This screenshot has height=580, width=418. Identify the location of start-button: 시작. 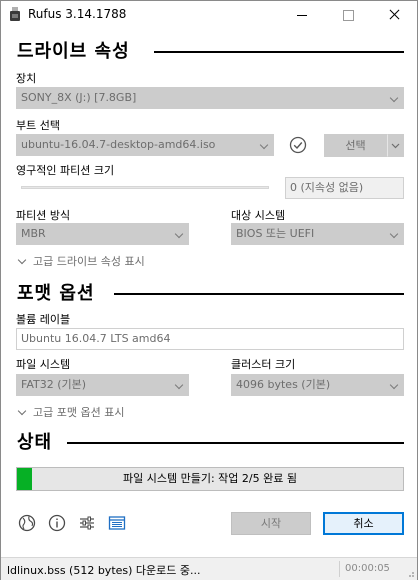
(271, 523).